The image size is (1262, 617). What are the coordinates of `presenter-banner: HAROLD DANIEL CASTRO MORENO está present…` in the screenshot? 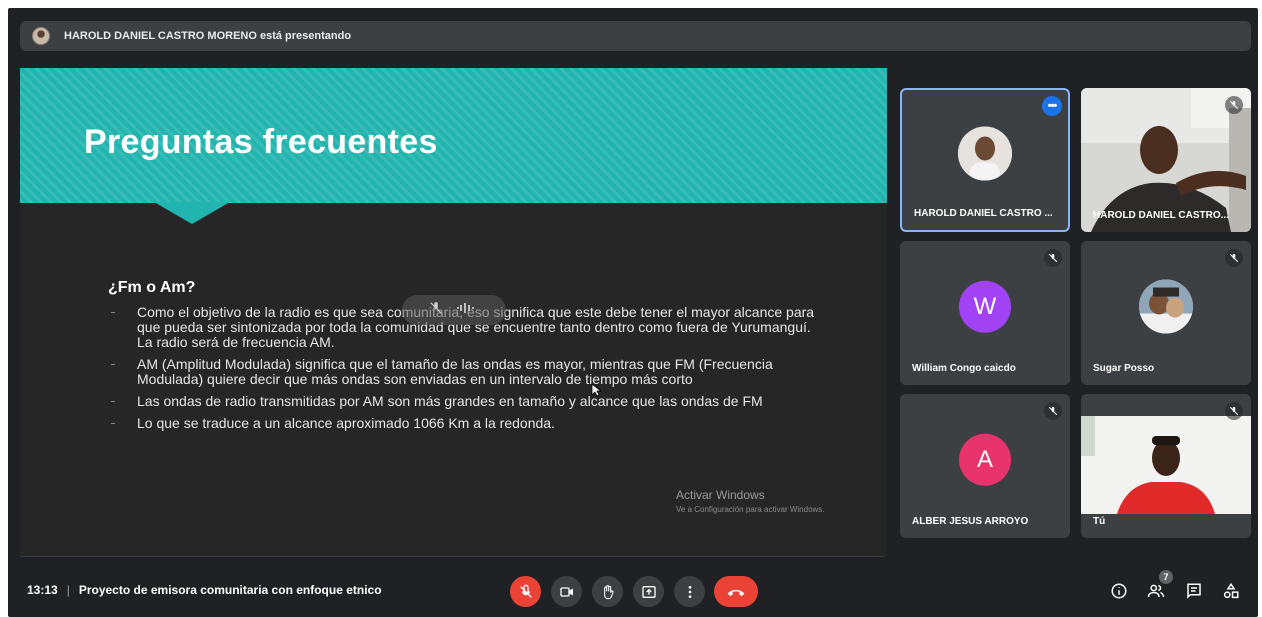 It's located at (635, 36).